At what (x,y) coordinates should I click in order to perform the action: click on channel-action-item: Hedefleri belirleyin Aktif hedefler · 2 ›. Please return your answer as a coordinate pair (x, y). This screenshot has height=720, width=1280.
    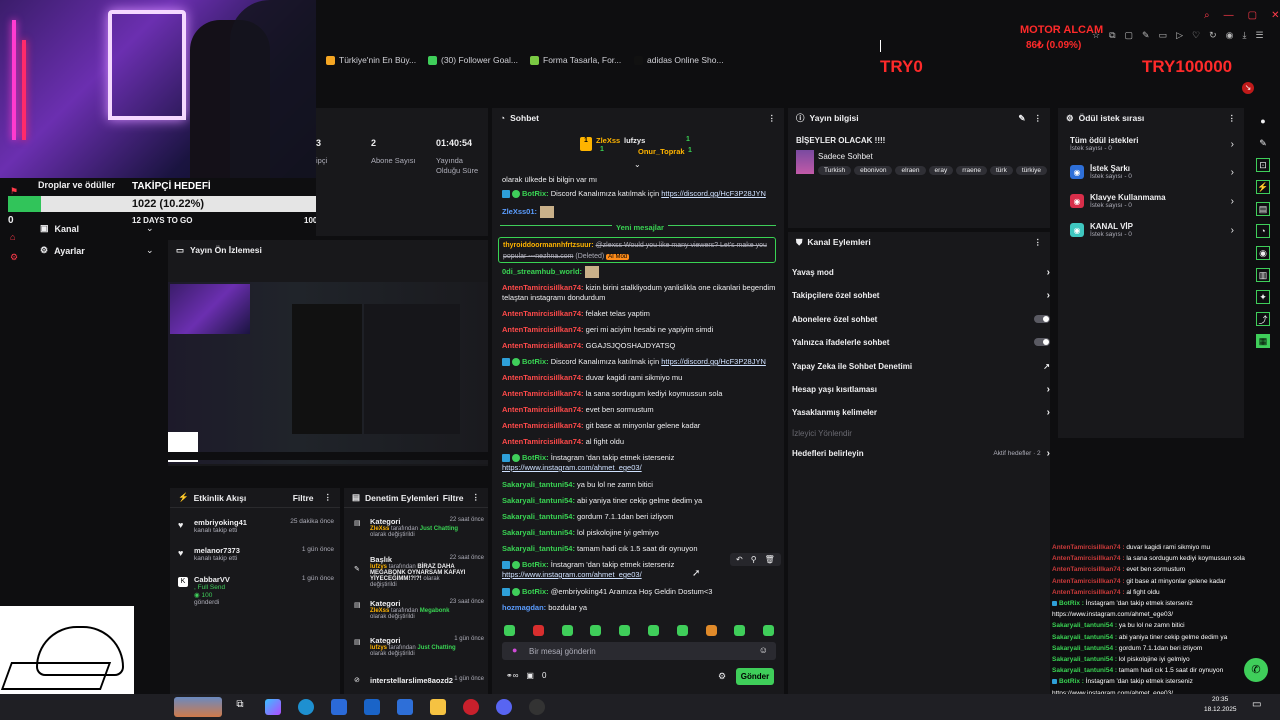
    Looking at the image, I should click on (921, 453).